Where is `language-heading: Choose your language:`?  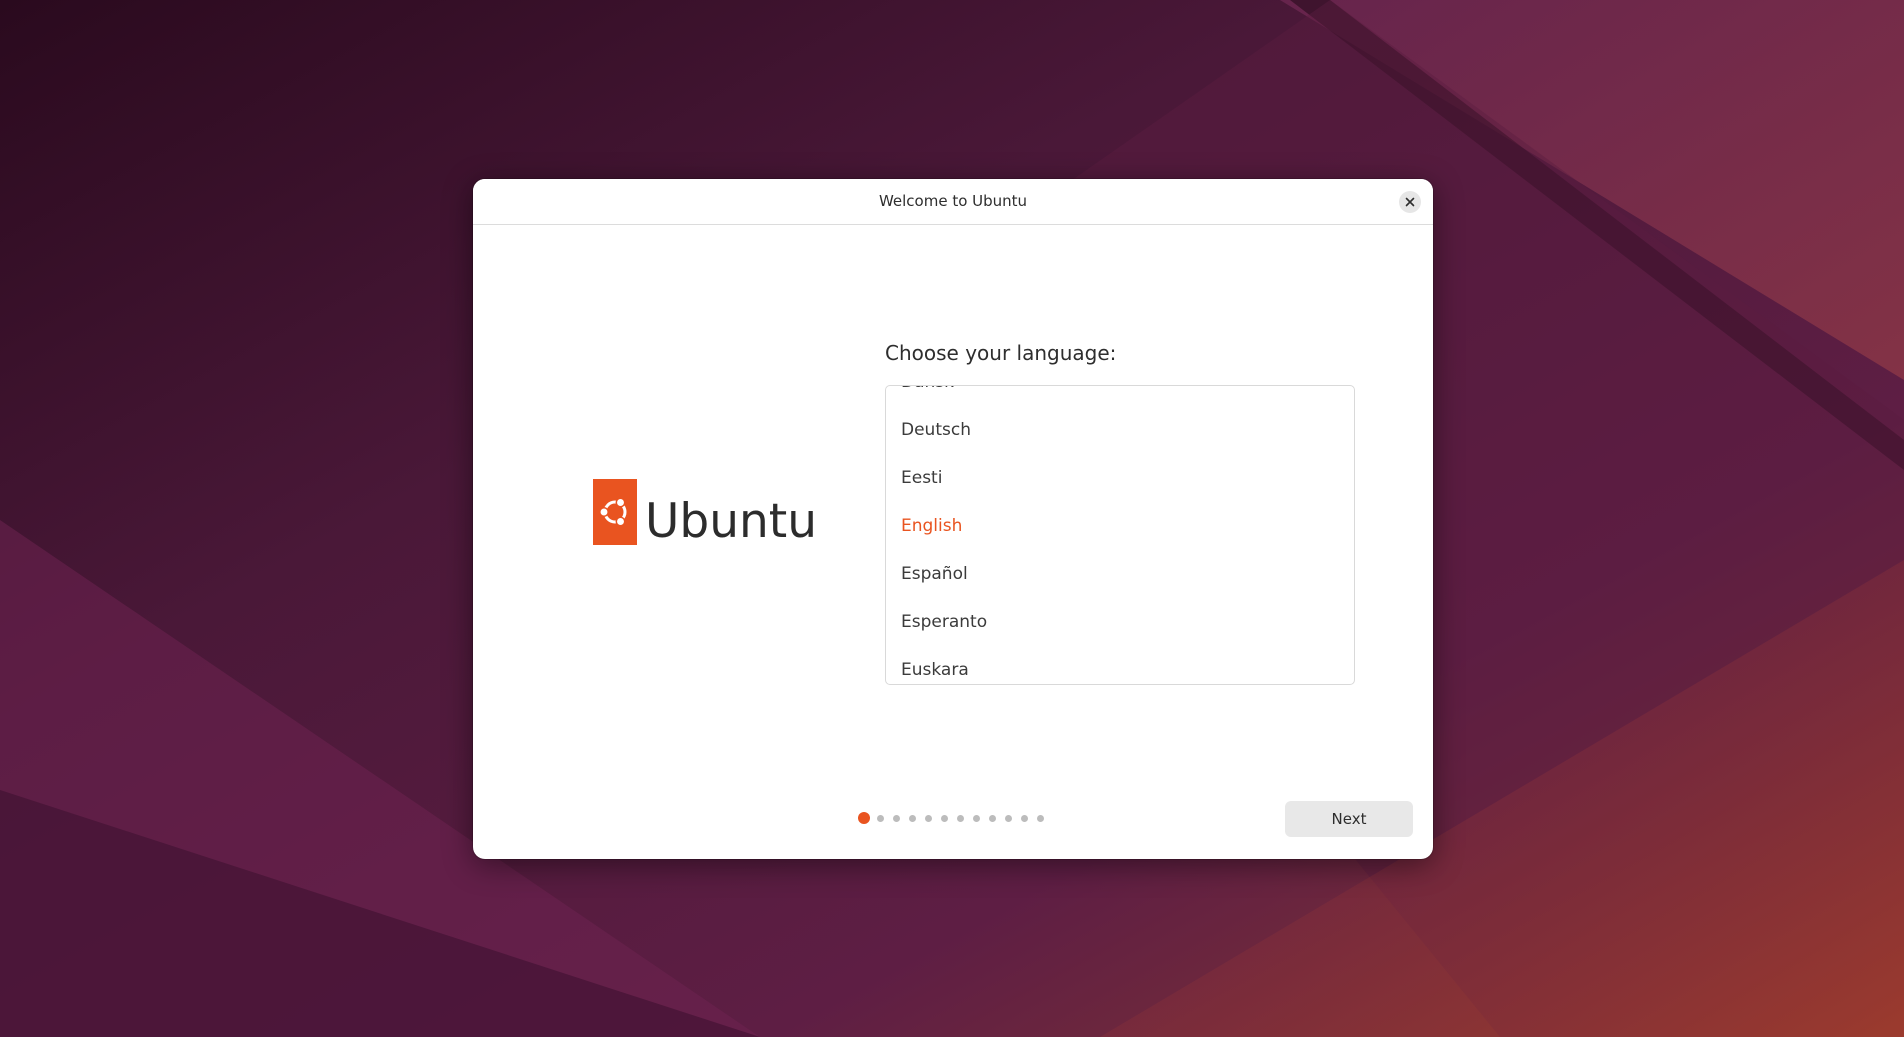
language-heading: Choose your language: is located at coordinates (1001, 353).